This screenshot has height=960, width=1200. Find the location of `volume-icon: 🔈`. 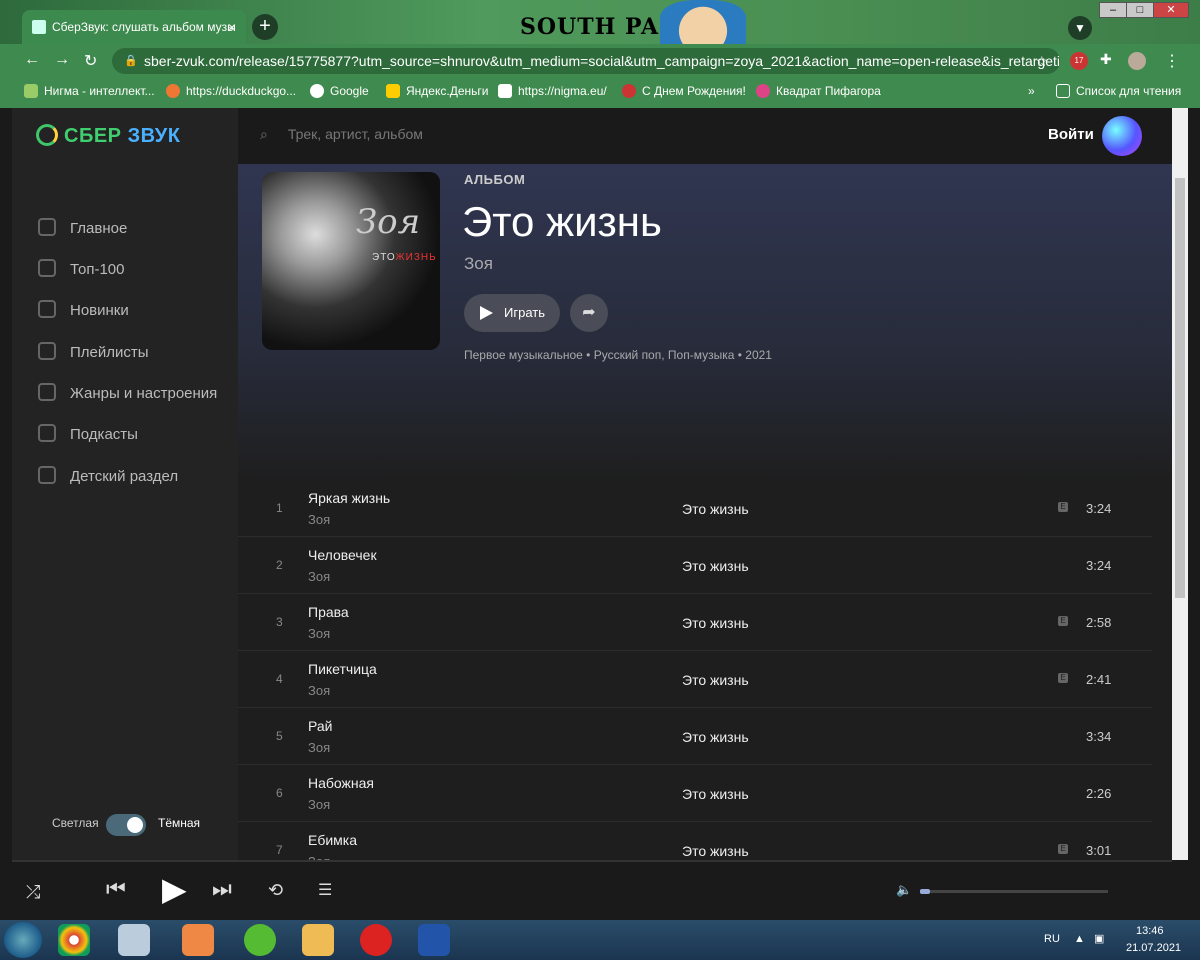

volume-icon: 🔈 is located at coordinates (904, 890).